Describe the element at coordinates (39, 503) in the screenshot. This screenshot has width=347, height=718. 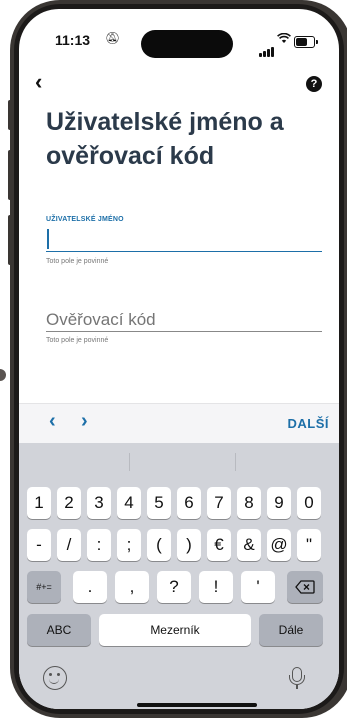
I see `key: 1` at that location.